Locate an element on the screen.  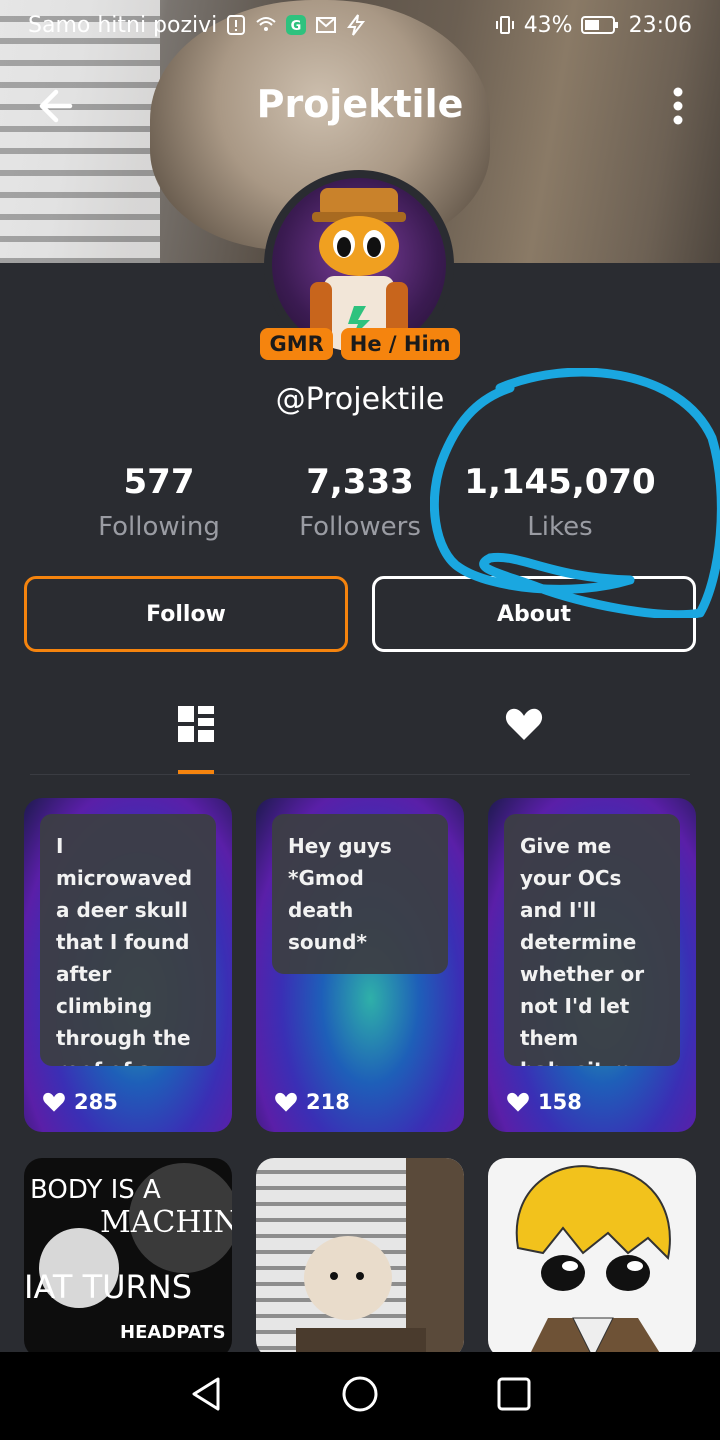
more-options-icon is located at coordinates (678, 106).